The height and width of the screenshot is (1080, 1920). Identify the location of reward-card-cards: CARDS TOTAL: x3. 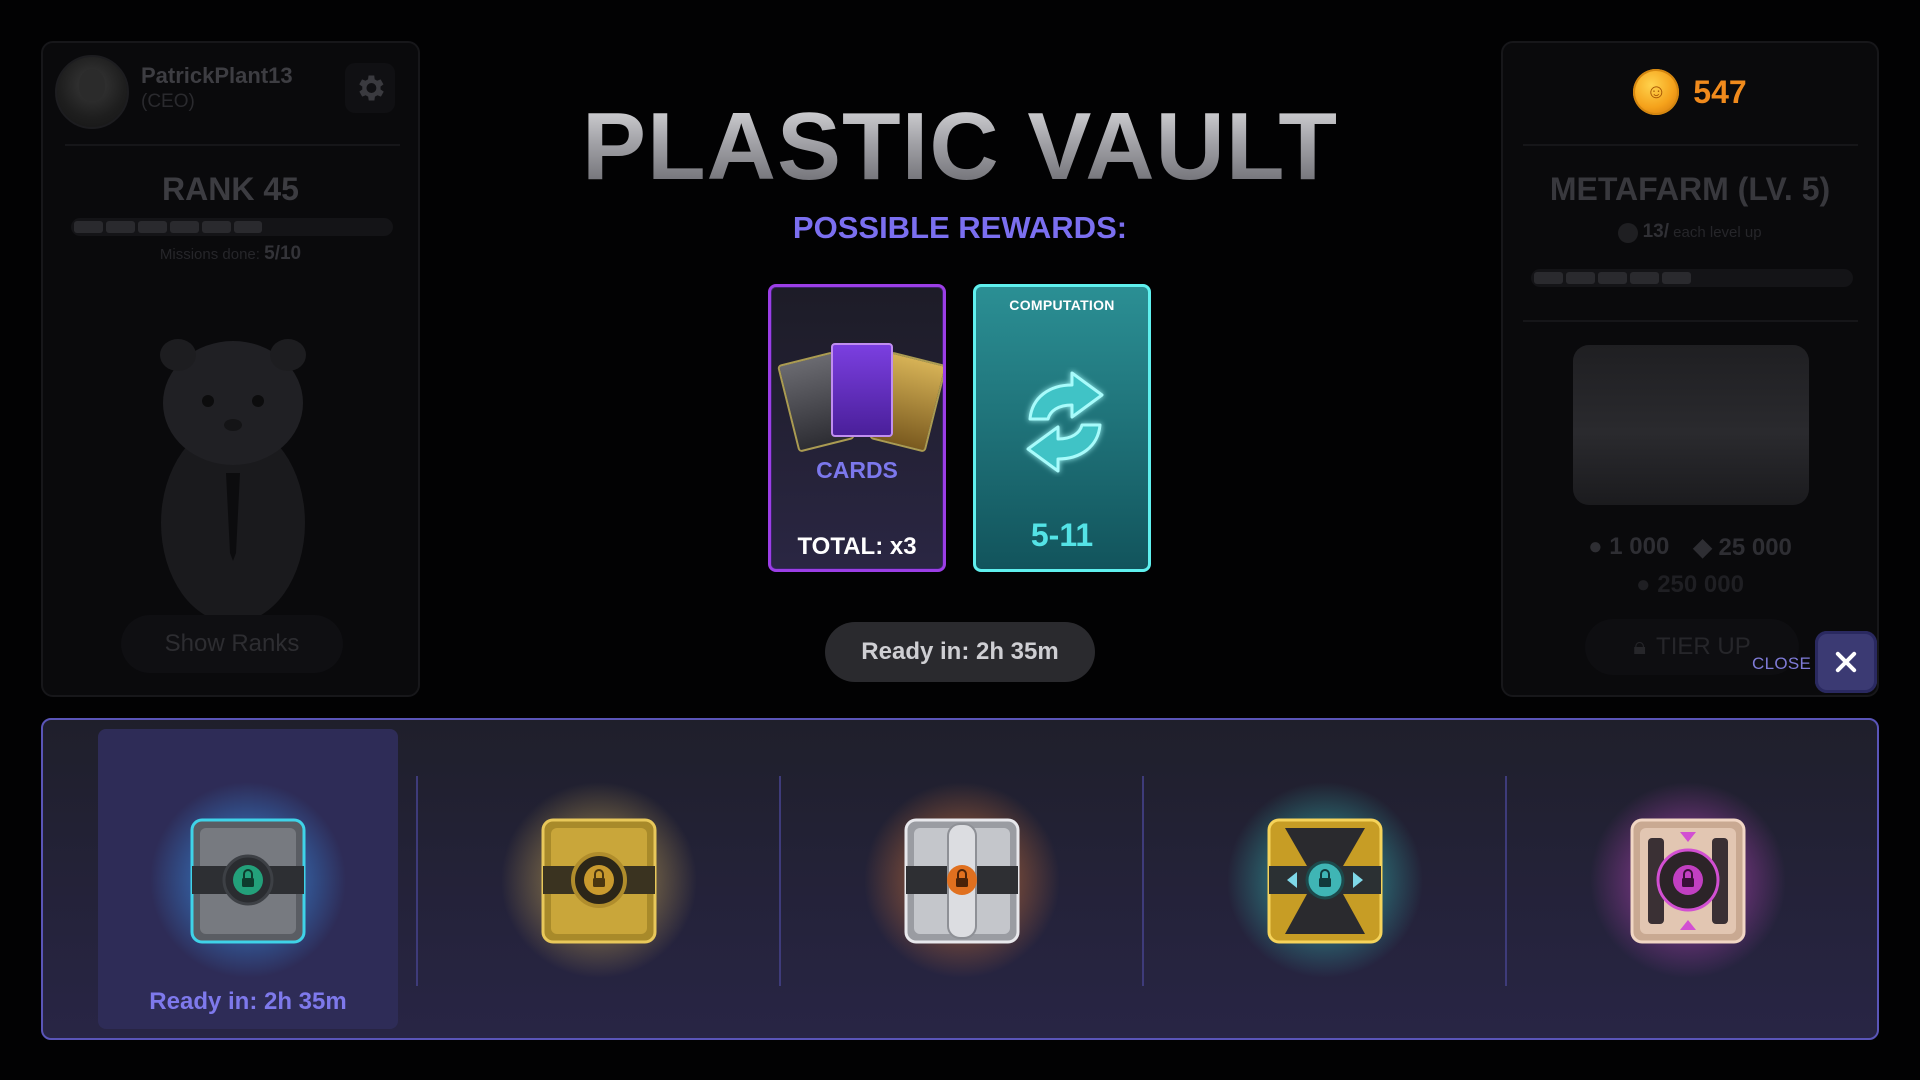
(857, 428).